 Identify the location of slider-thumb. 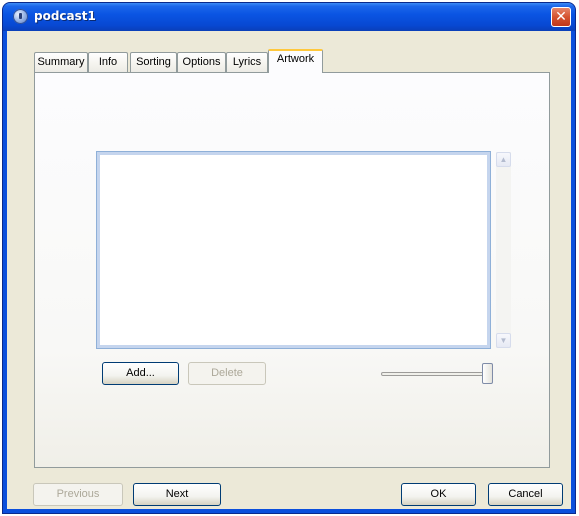
(487, 373).